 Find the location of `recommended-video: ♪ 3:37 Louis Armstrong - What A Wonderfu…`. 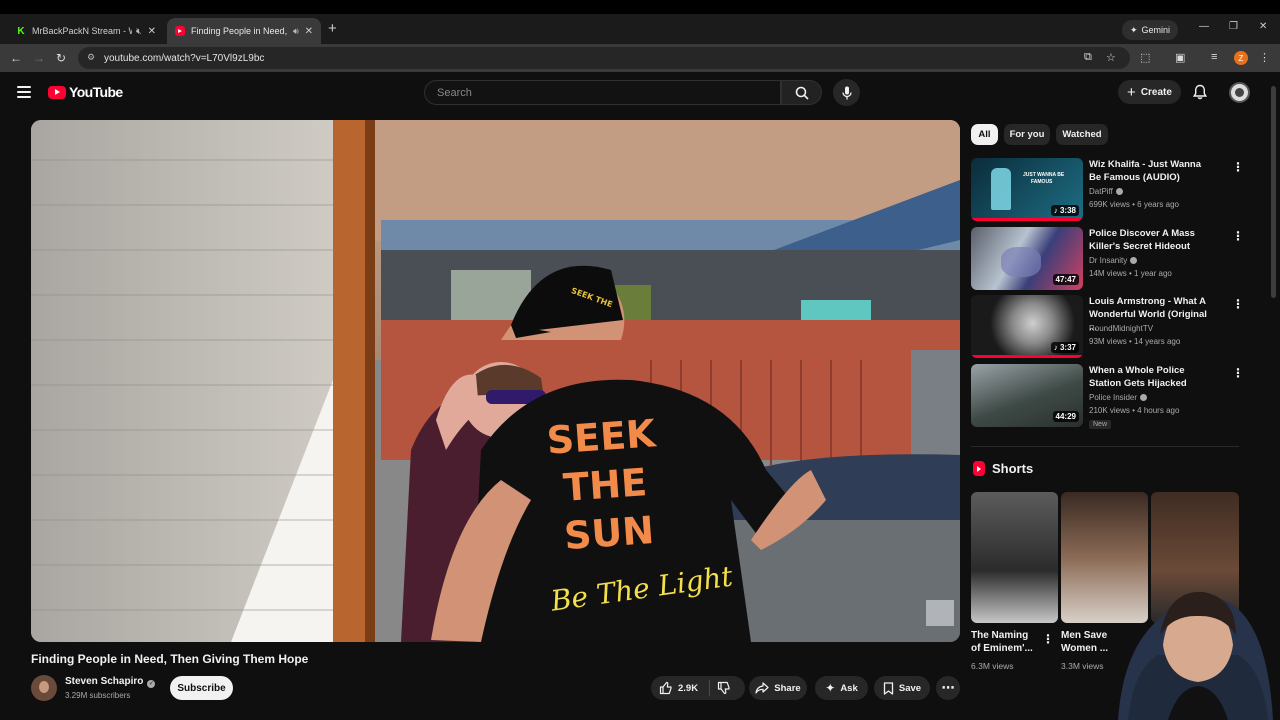

recommended-video: ♪ 3:37 Louis Armstrong - What A Wonderfu… is located at coordinates (1108, 327).